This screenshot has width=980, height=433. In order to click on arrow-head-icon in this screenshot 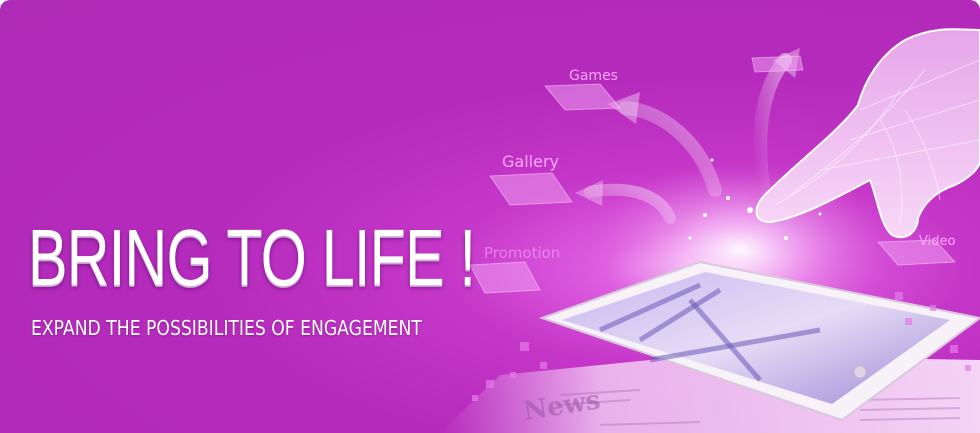, I will do `click(589, 193)`.